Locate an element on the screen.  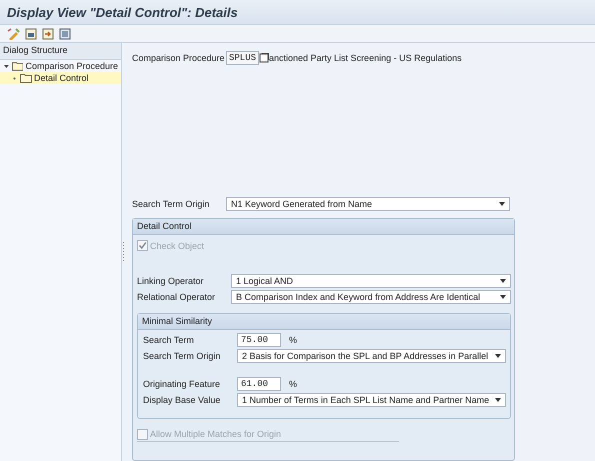
field-label: Originating Feature is located at coordinates (182, 384).